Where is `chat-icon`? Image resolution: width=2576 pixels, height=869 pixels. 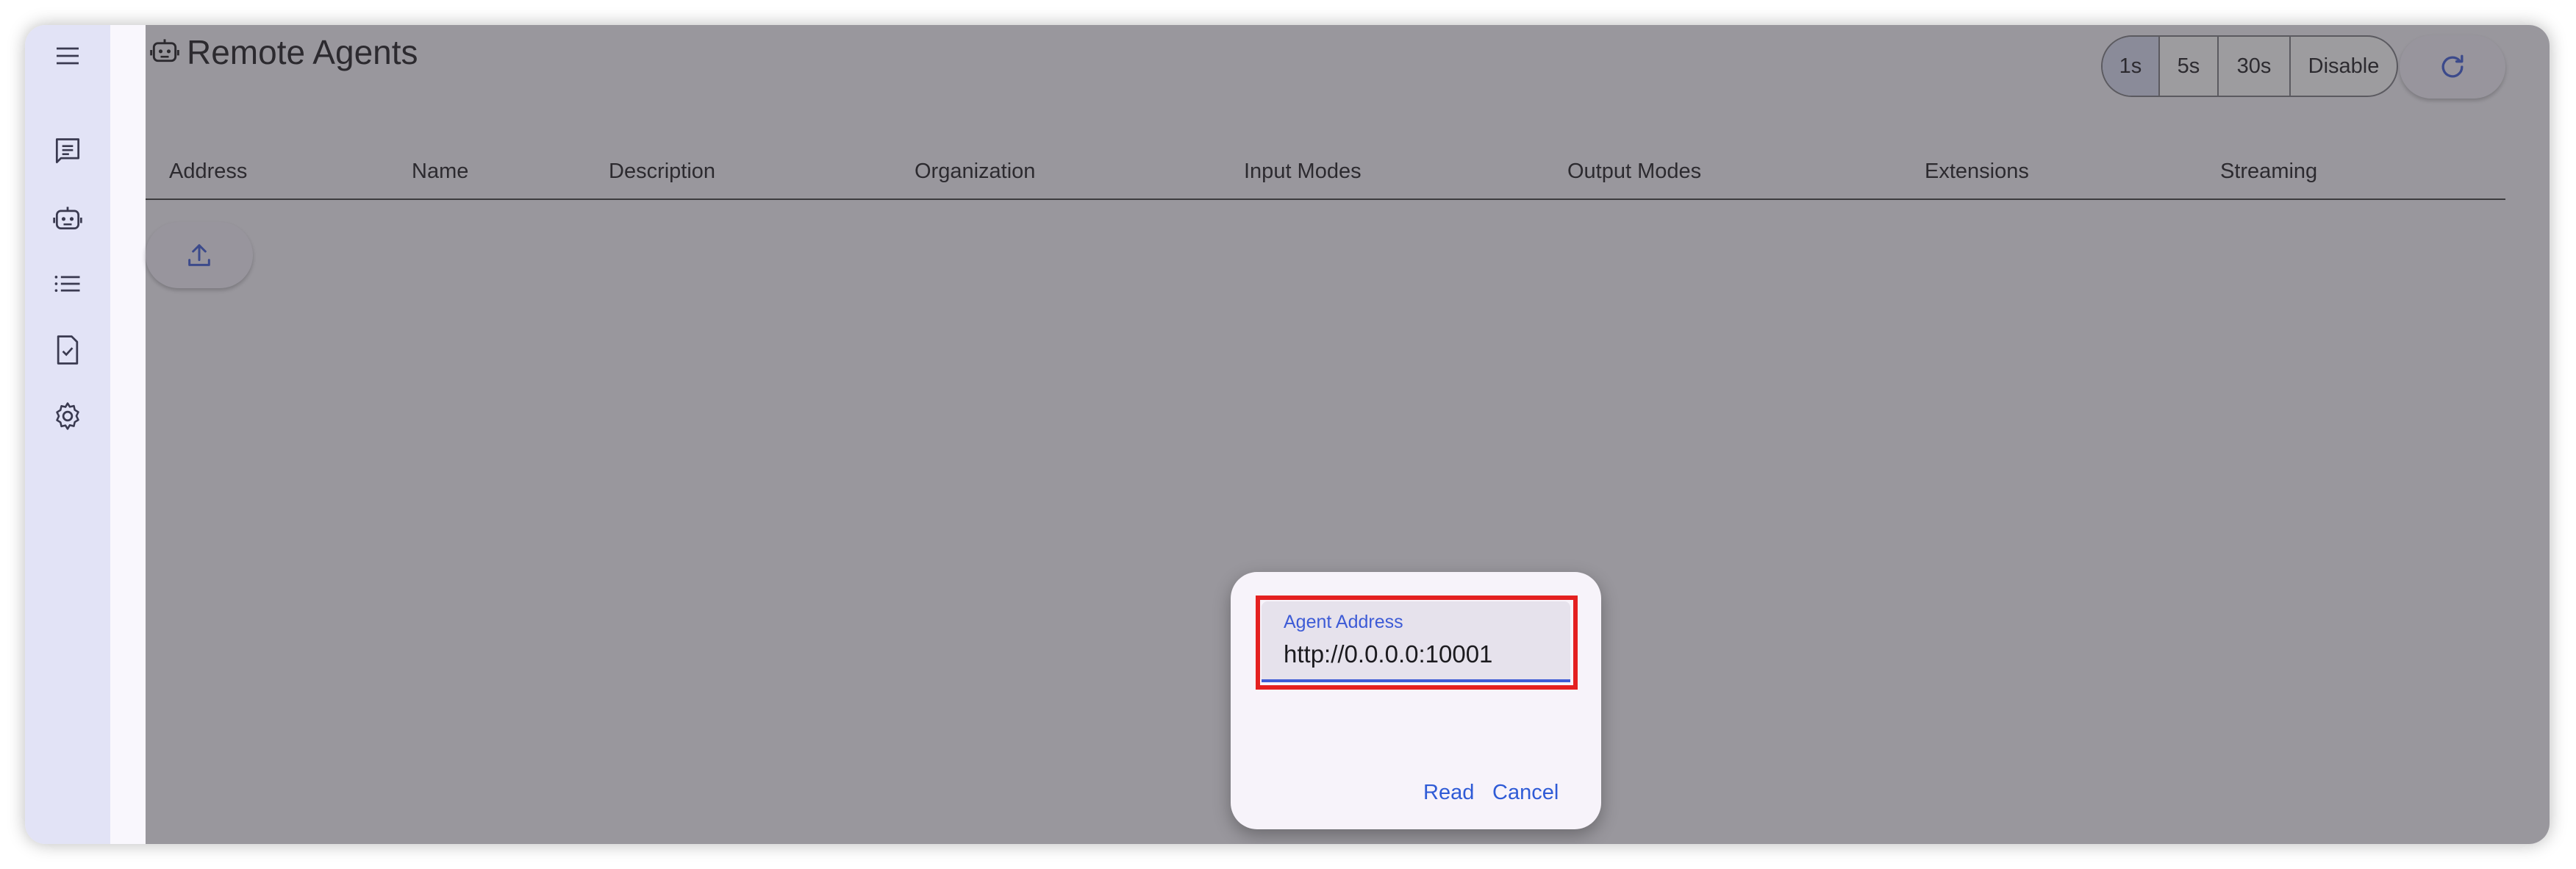
chat-icon is located at coordinates (67, 151).